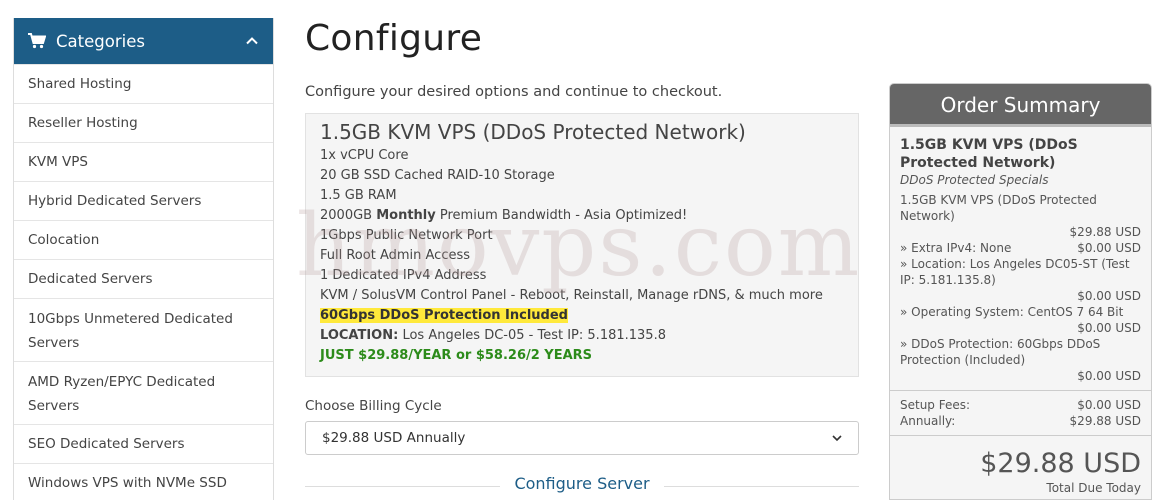 The image size is (1166, 500). I want to click on feature-line: 1x vCPU Core, so click(364, 155).